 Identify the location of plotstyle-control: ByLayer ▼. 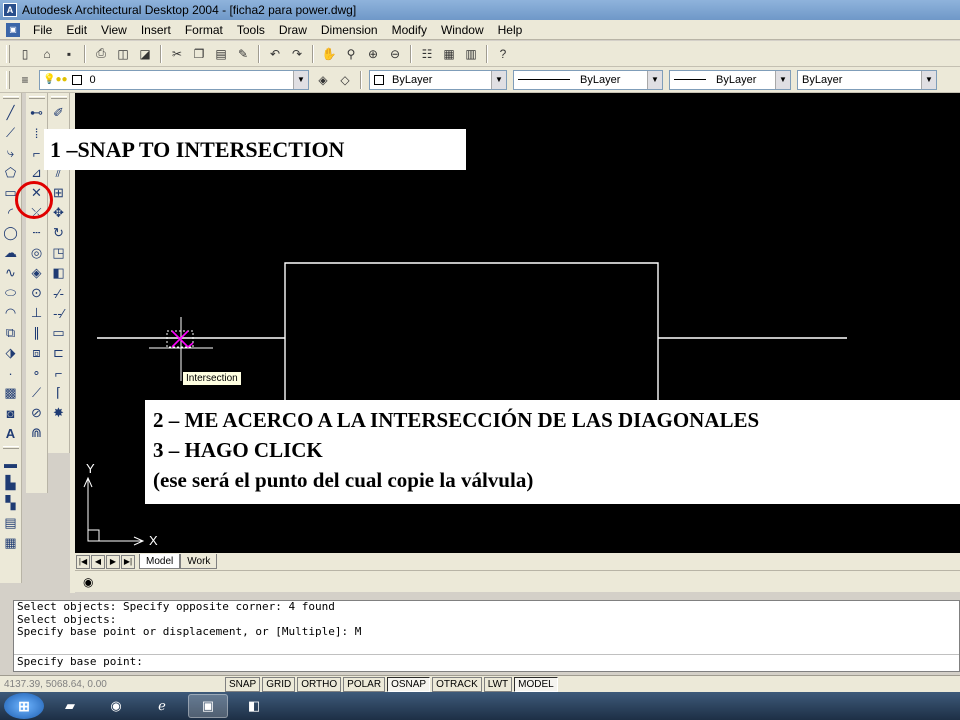
(867, 79).